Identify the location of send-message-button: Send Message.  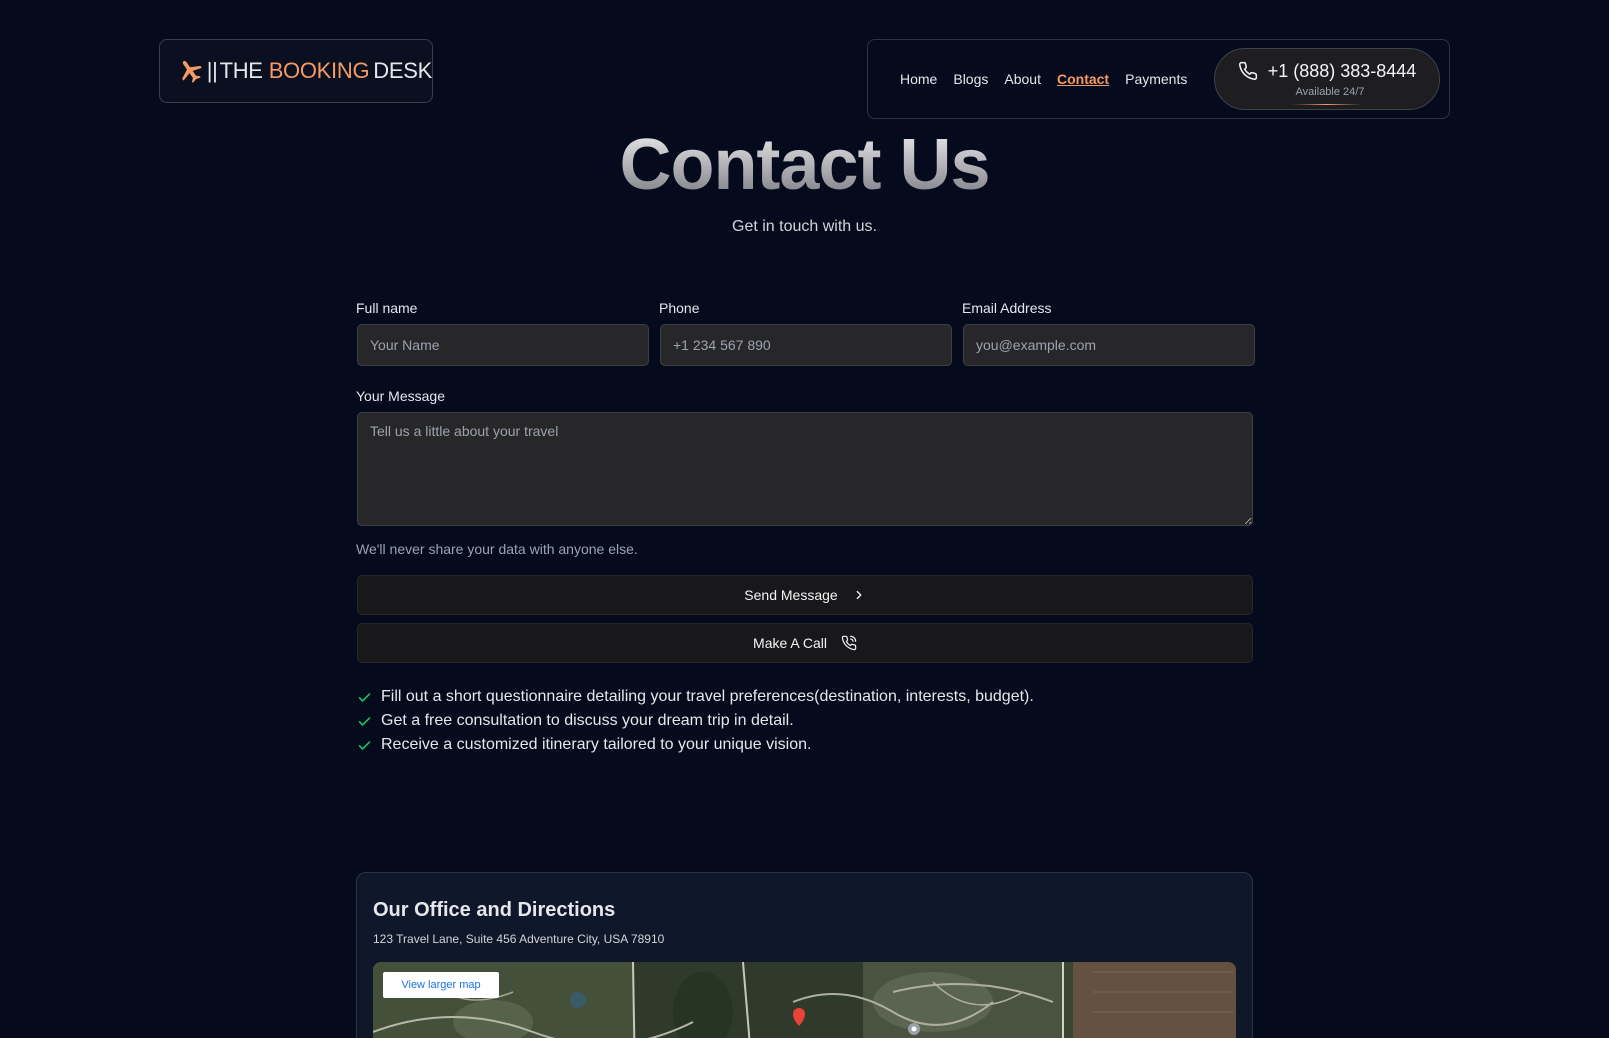
(805, 595).